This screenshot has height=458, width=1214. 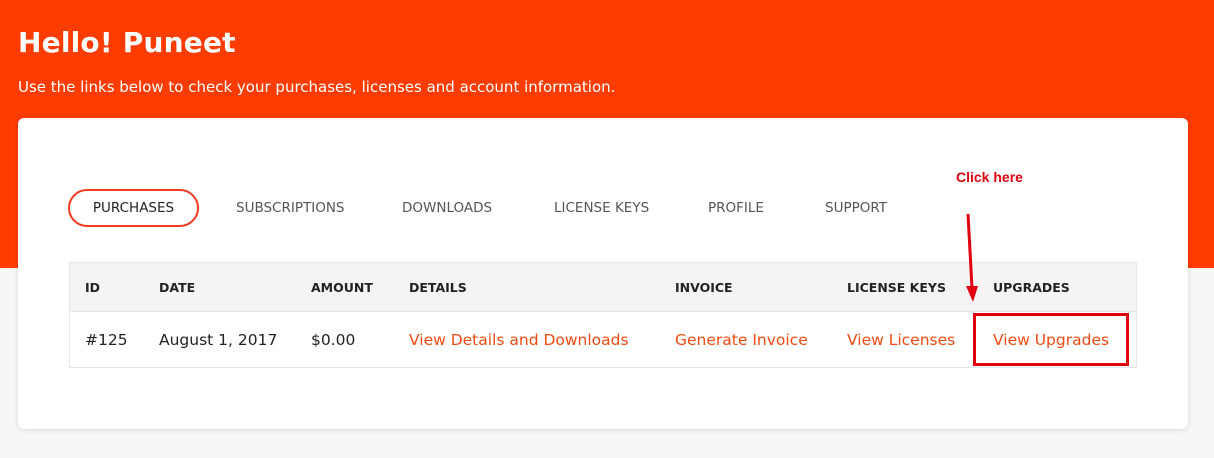 I want to click on view-licenses-link: View Licenses, so click(x=901, y=340).